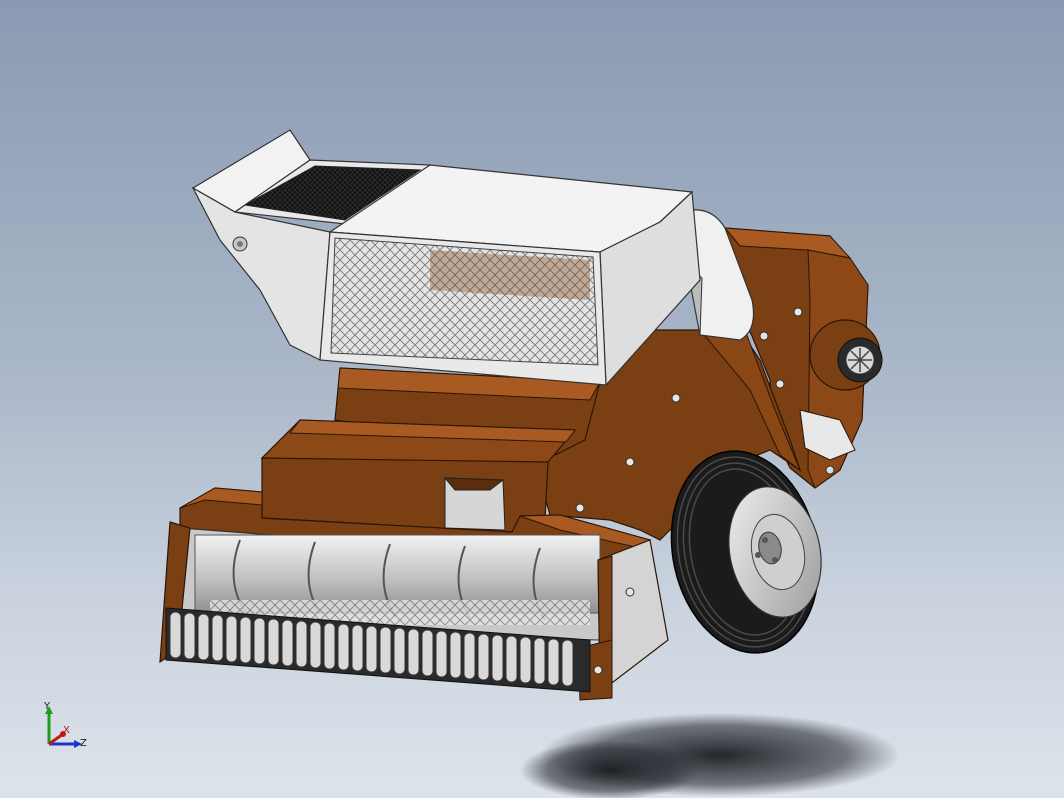 The width and height of the screenshot is (1064, 798). What do you see at coordinates (846, 355) in the screenshot?
I see `drive-pulley` at bounding box center [846, 355].